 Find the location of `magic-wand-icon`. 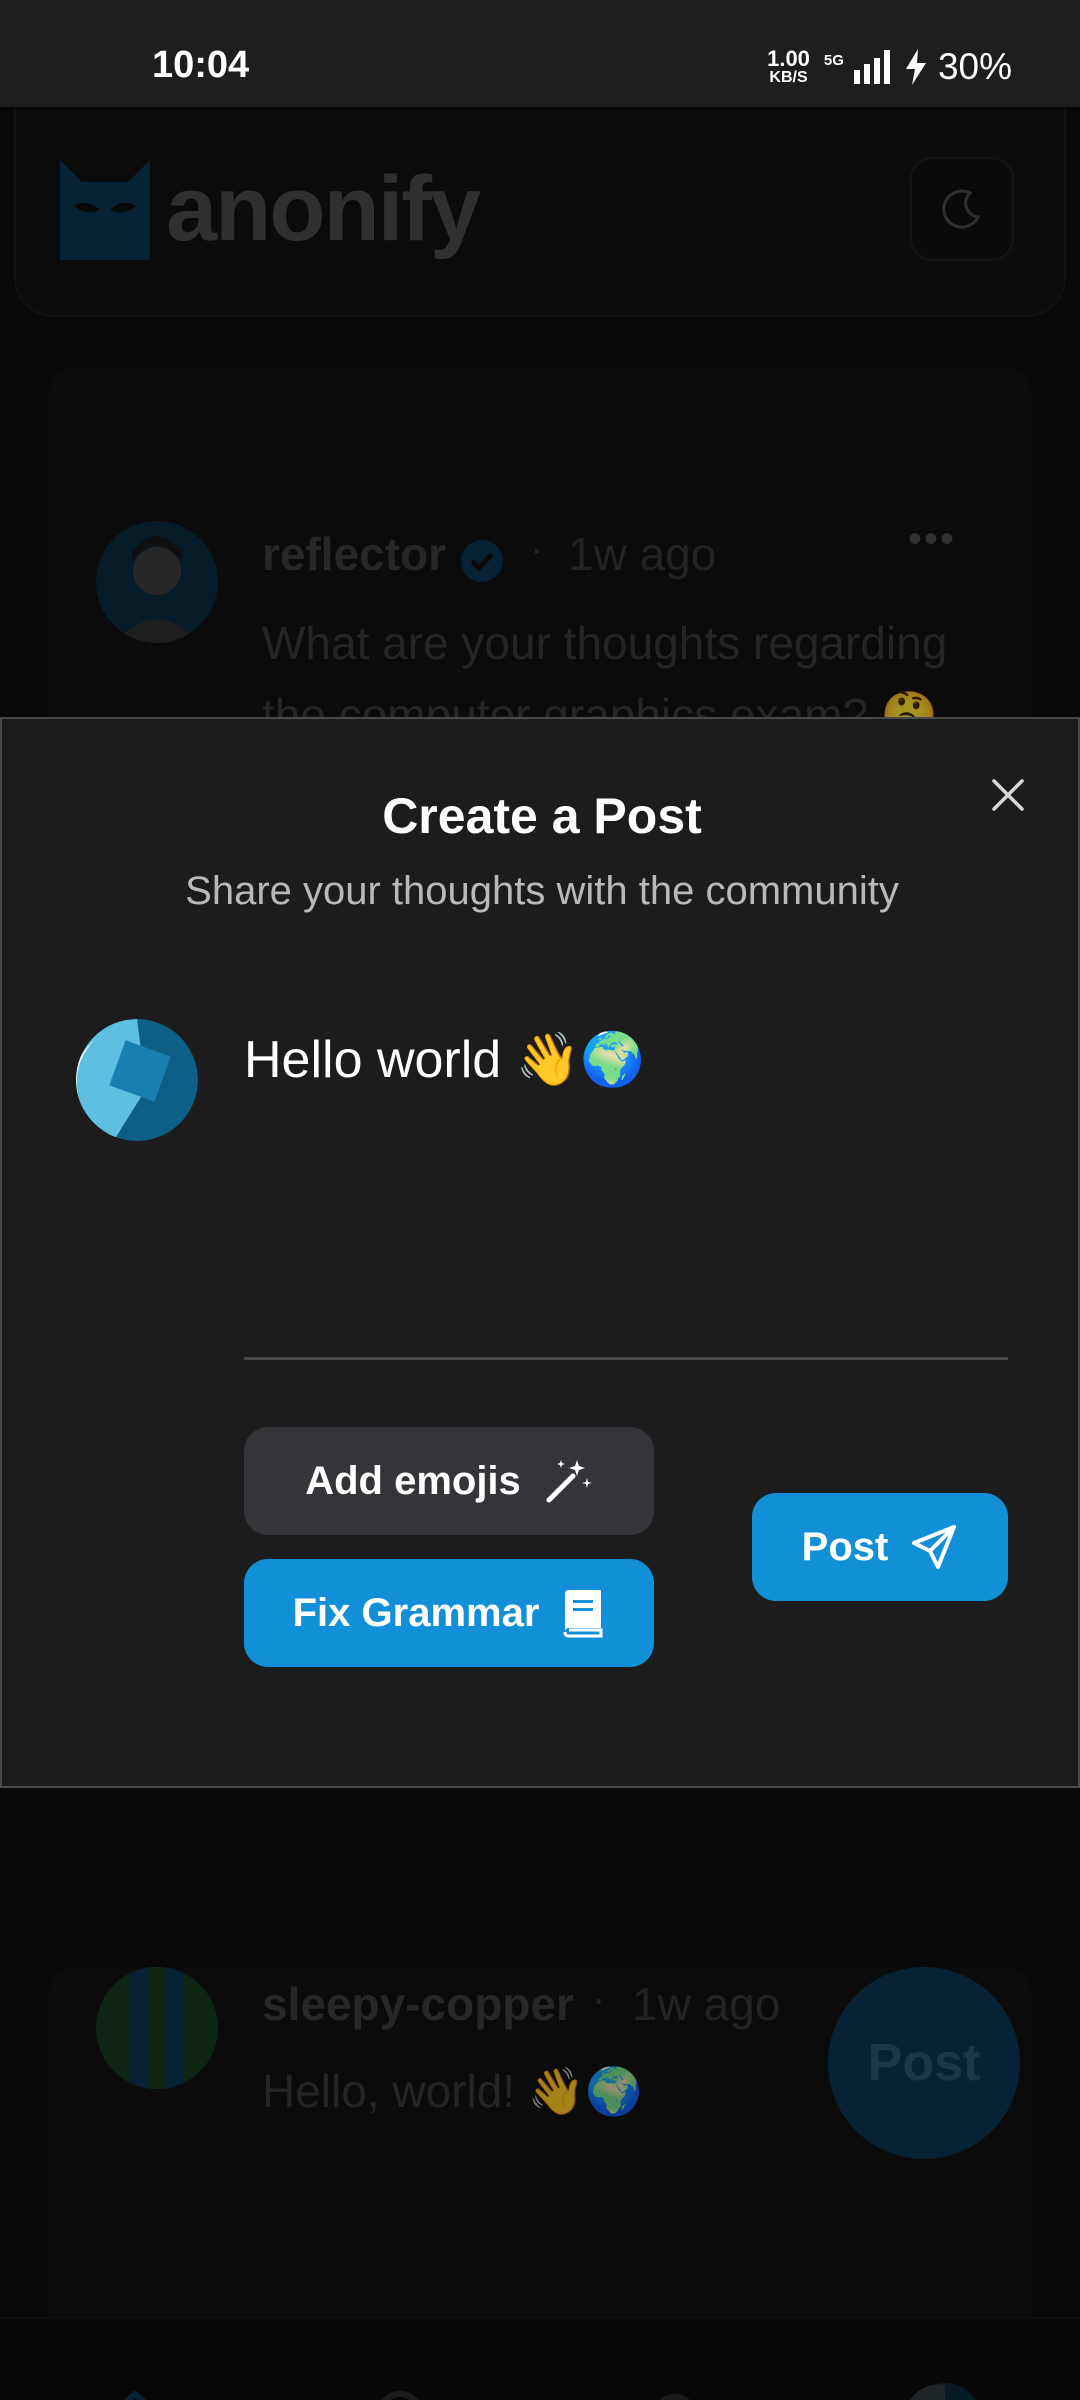

magic-wand-icon is located at coordinates (569, 1481).